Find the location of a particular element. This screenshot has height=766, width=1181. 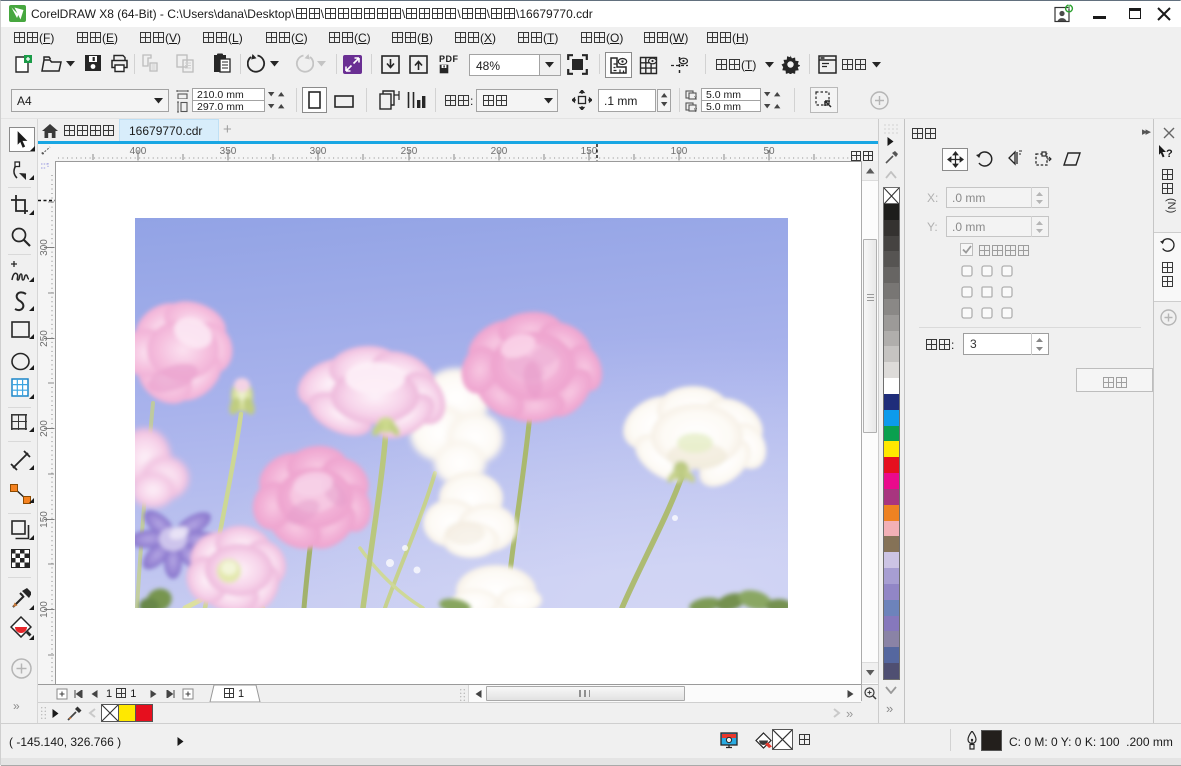

svg-text: x is located at coordinates (695, 98).